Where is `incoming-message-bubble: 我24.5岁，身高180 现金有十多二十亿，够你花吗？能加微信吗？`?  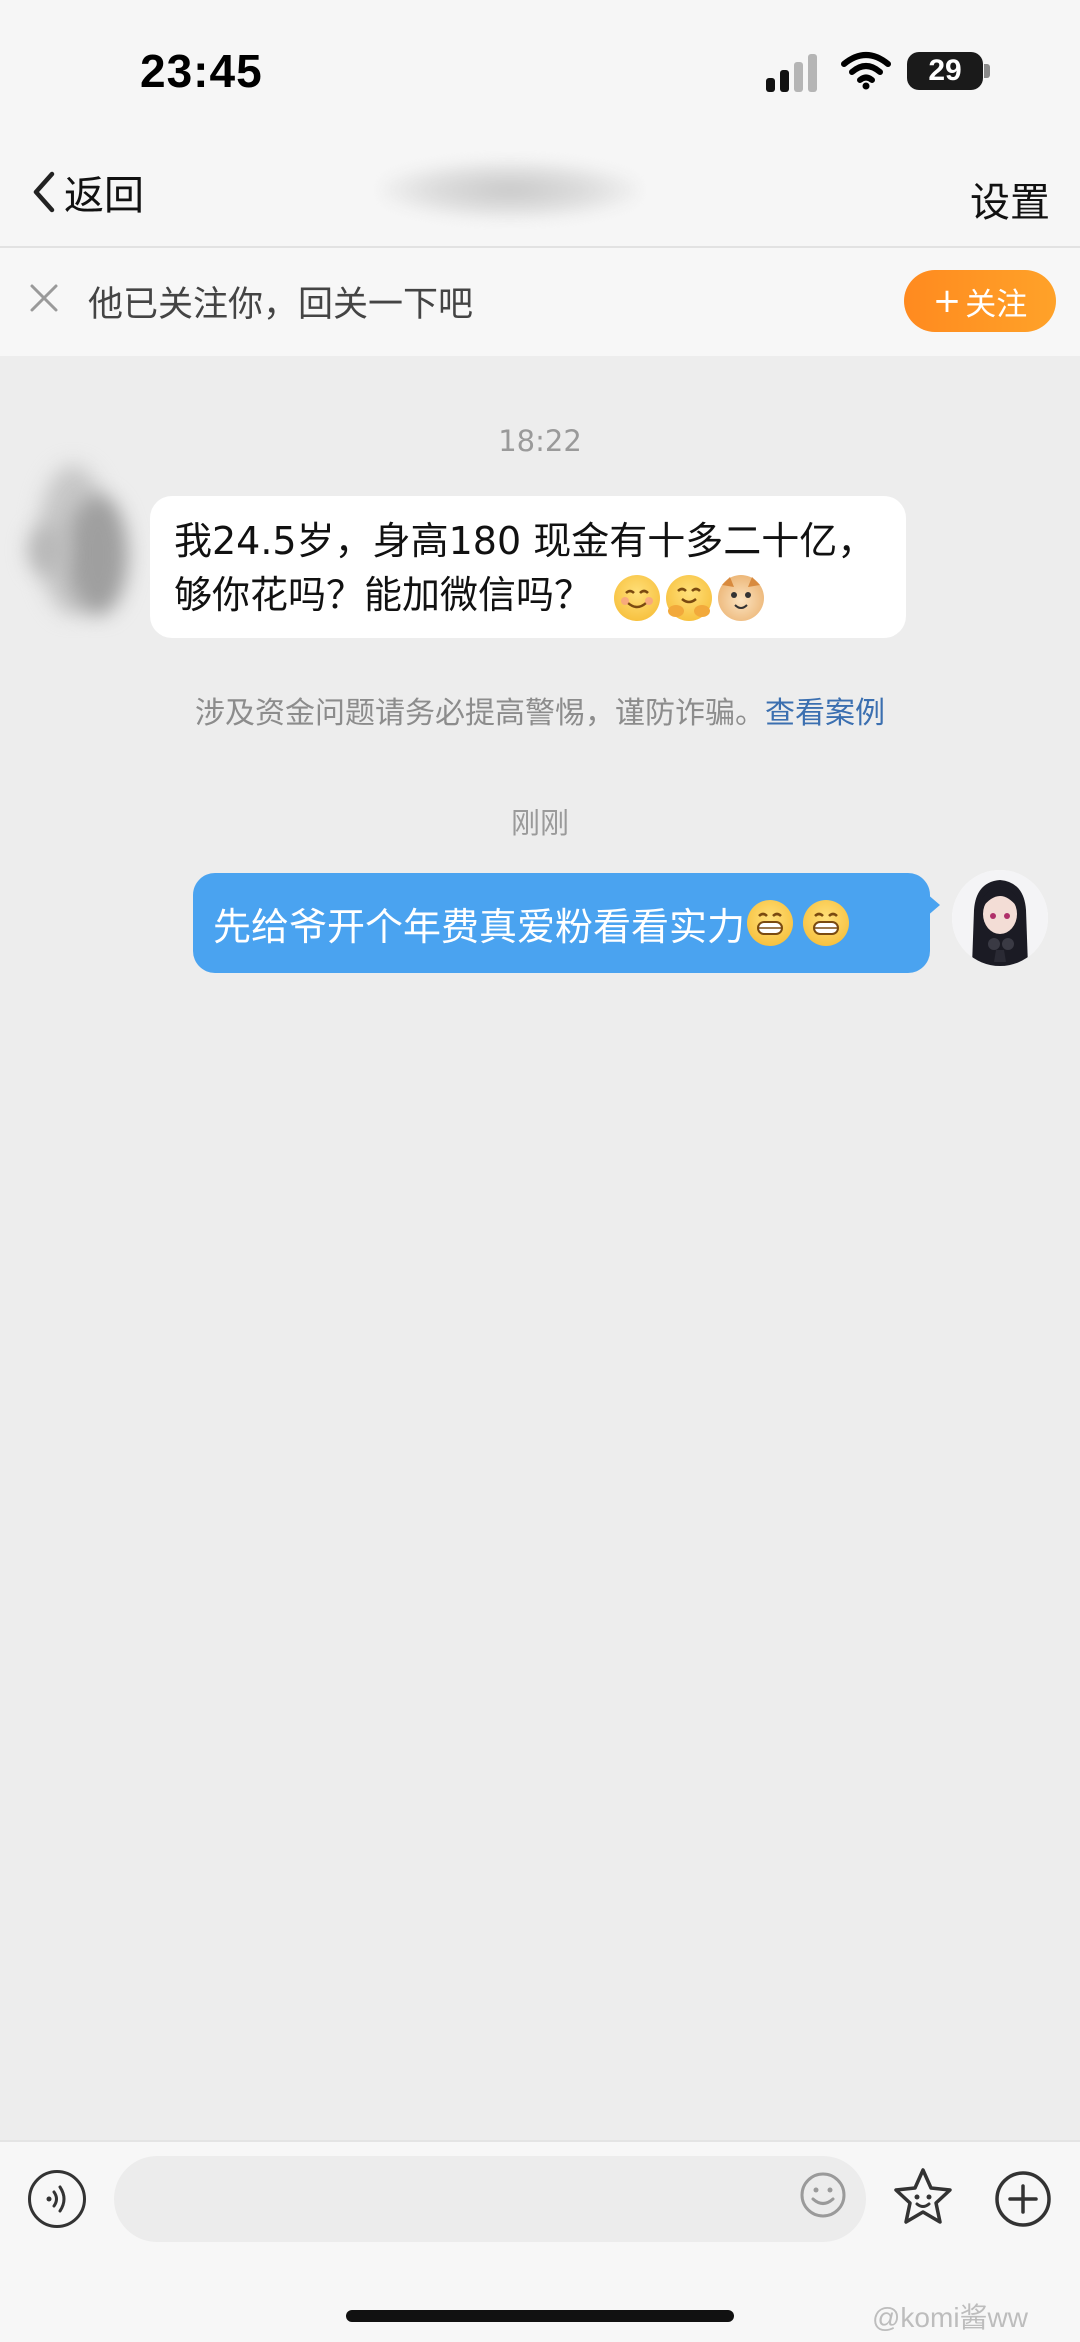 incoming-message-bubble: 我24.5岁，身高180 现金有十多二十亿，够你花吗？能加微信吗？ is located at coordinates (528, 567).